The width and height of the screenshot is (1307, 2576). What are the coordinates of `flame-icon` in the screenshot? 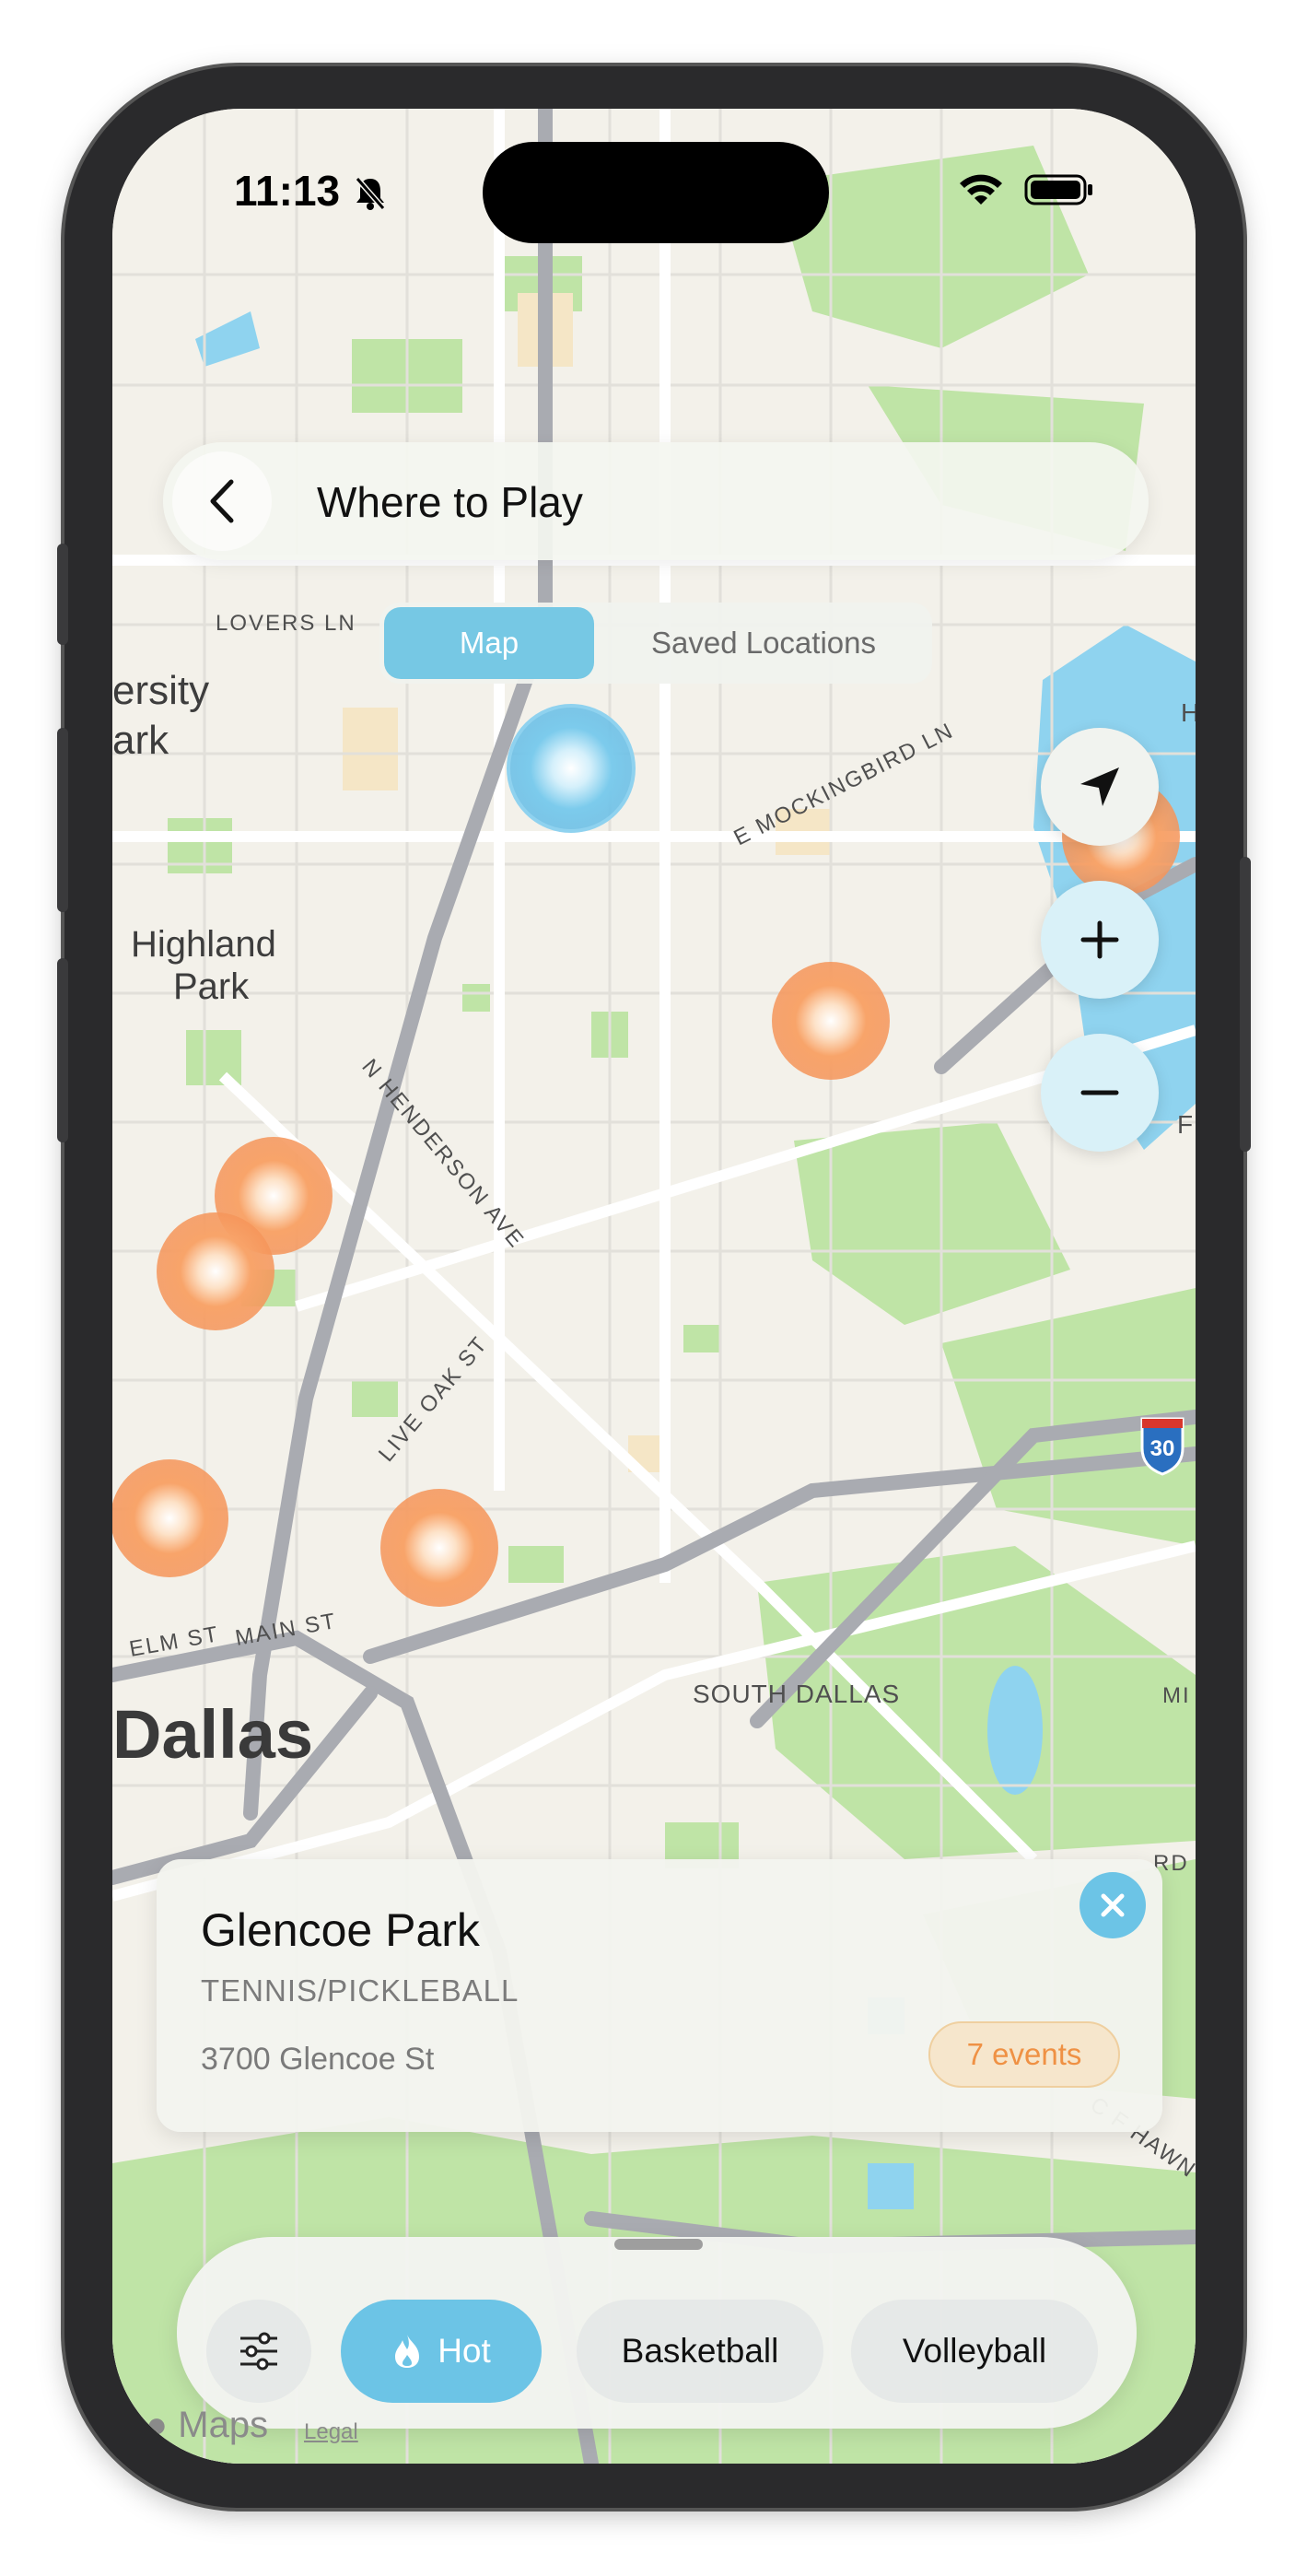 It's located at (407, 2352).